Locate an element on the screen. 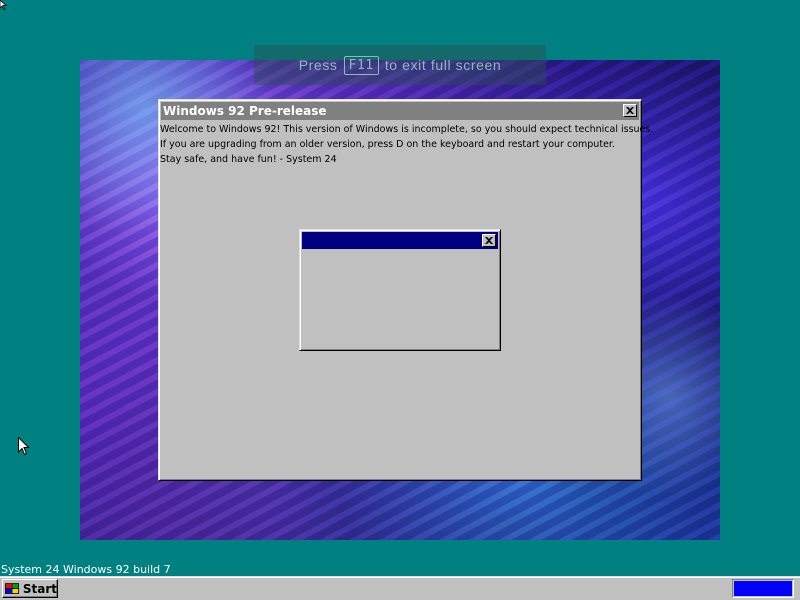 This screenshot has height=600, width=800. build-version-label: System 24 Windows 92 build 7 is located at coordinates (86, 569).